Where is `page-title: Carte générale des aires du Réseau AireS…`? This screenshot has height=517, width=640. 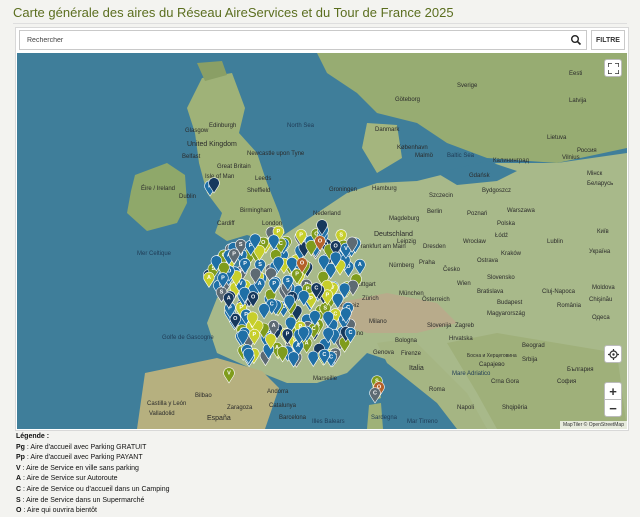
page-title: Carte générale des aires du Réseau AireS… is located at coordinates (233, 12).